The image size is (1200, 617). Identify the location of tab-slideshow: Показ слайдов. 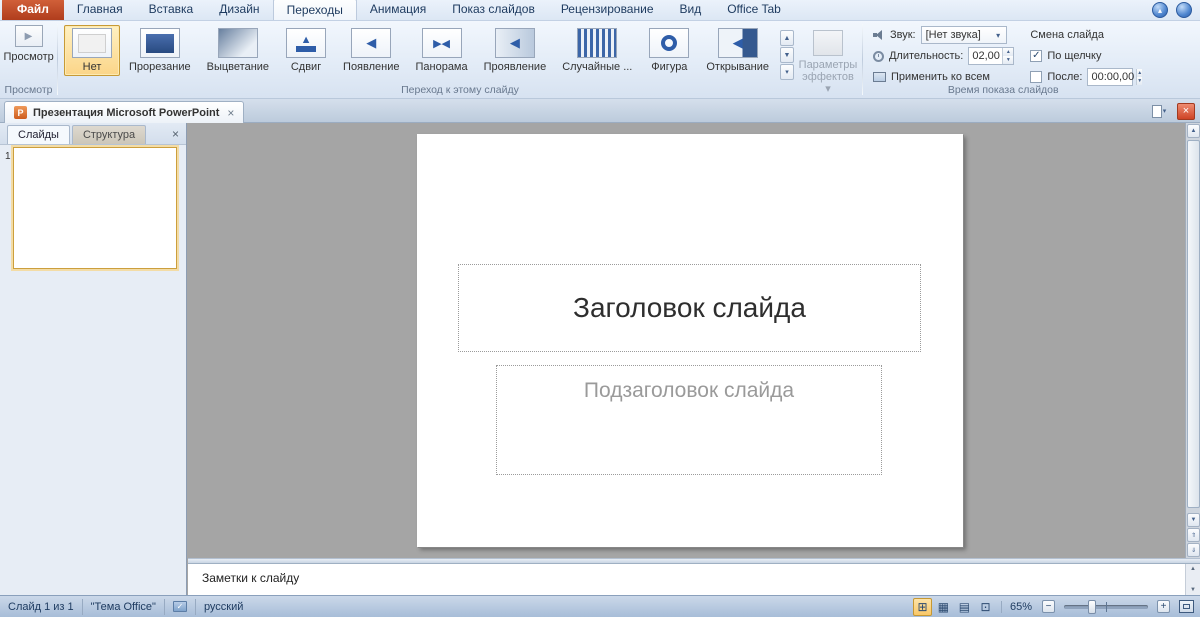
(493, 10).